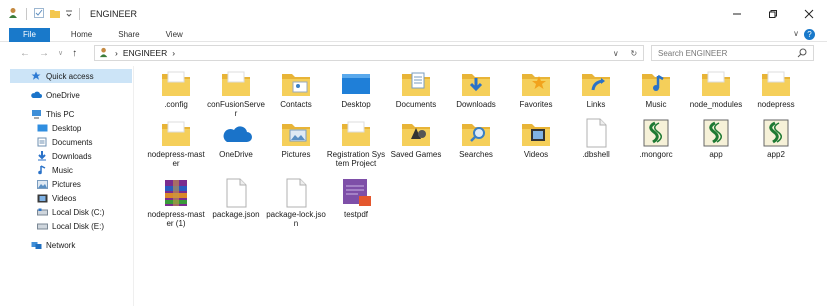 The image size is (827, 306). What do you see at coordinates (356, 193) in the screenshot?
I see `pdf-icon` at bounding box center [356, 193].